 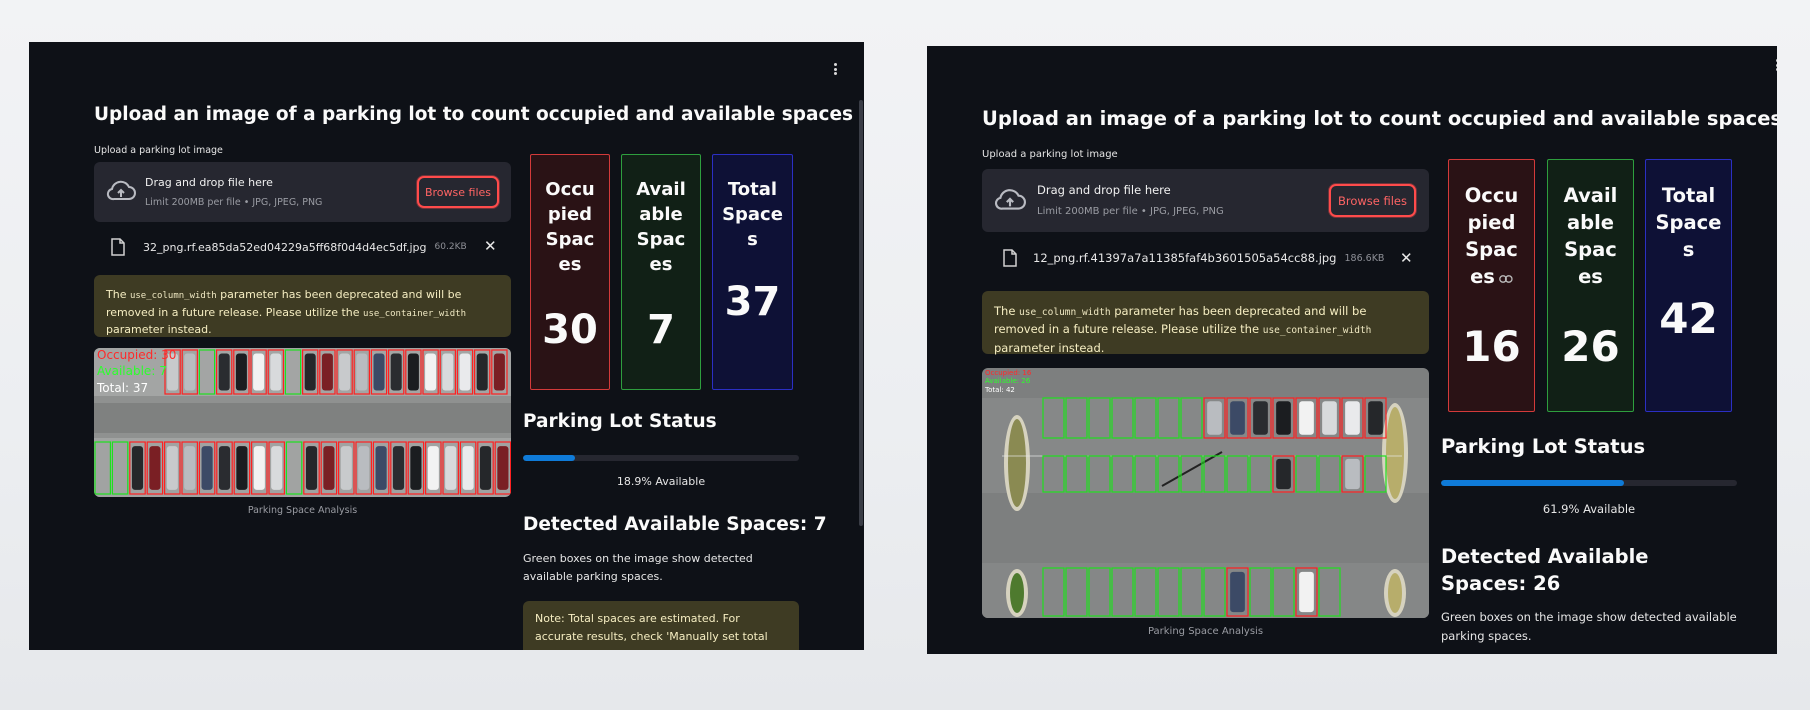 What do you see at coordinates (861, 313) in the screenshot?
I see `scrollbar` at bounding box center [861, 313].